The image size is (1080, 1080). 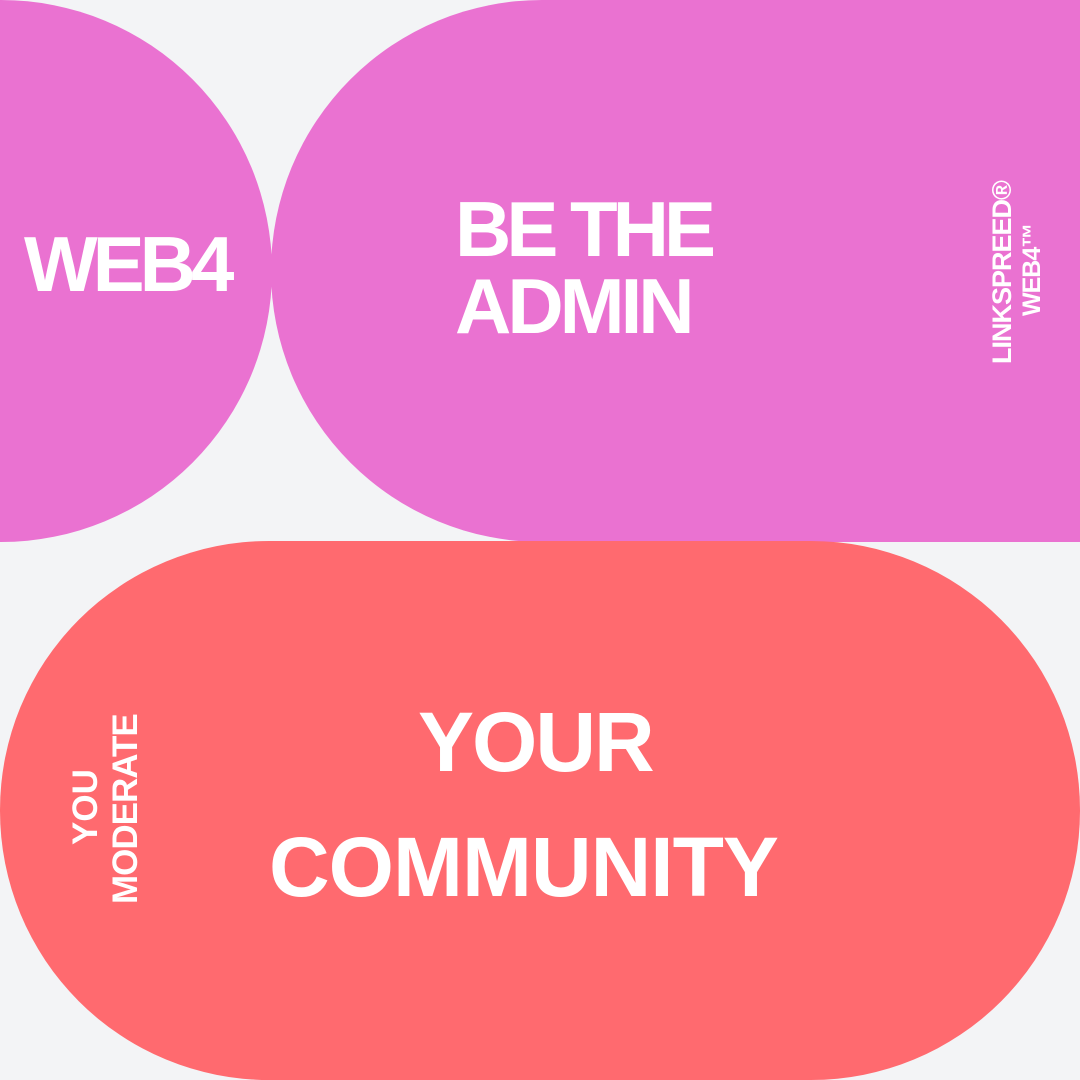 I want to click on brand-vertical-label: LINKSPREED® WEB4™, so click(x=1017, y=269).